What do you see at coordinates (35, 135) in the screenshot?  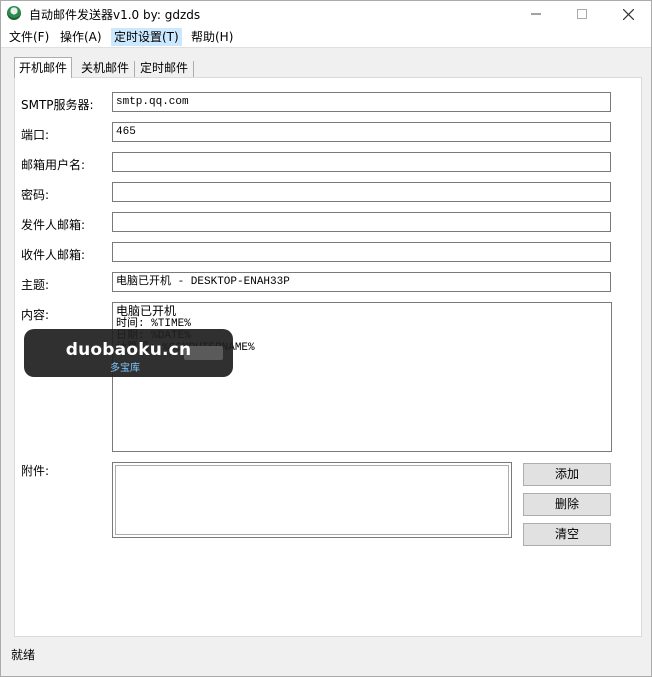 I see `port-label: 端口:` at bounding box center [35, 135].